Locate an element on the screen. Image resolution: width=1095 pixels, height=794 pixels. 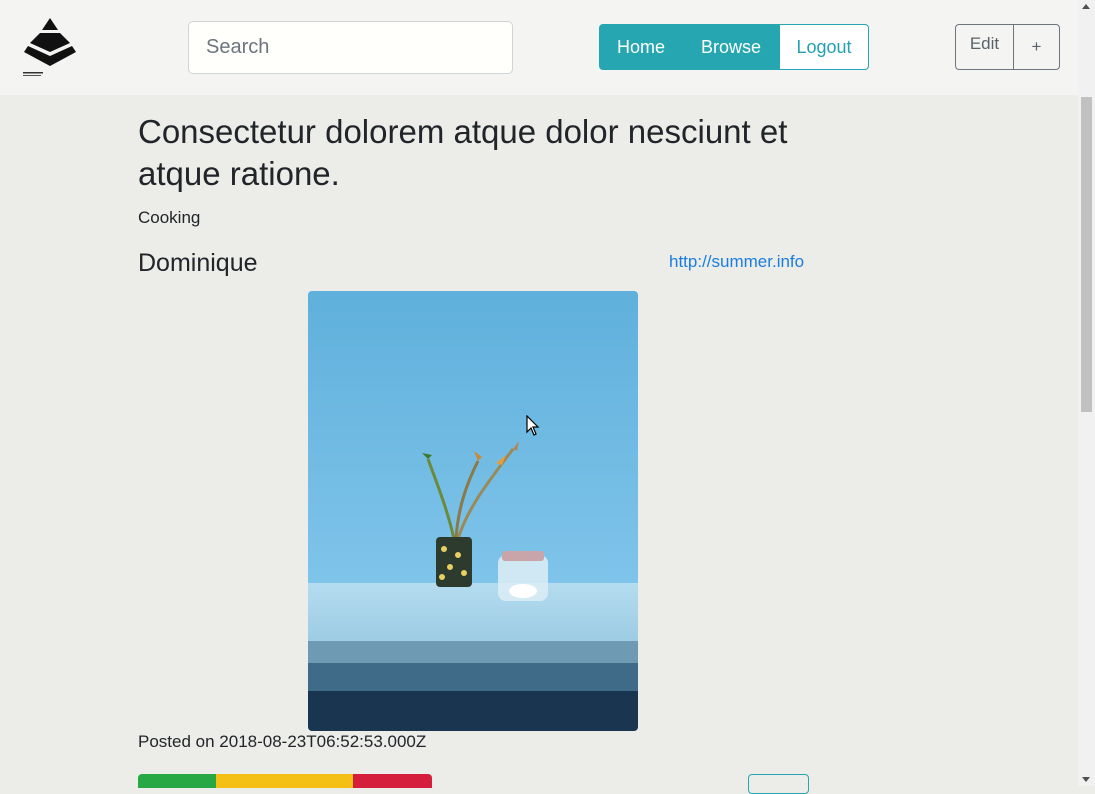
edit-button: Edit is located at coordinates (985, 47).